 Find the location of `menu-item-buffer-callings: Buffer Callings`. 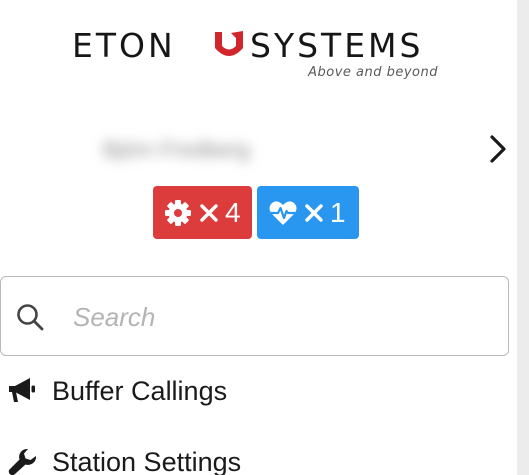

menu-item-buffer-callings: Buffer Callings is located at coordinates (254, 391).